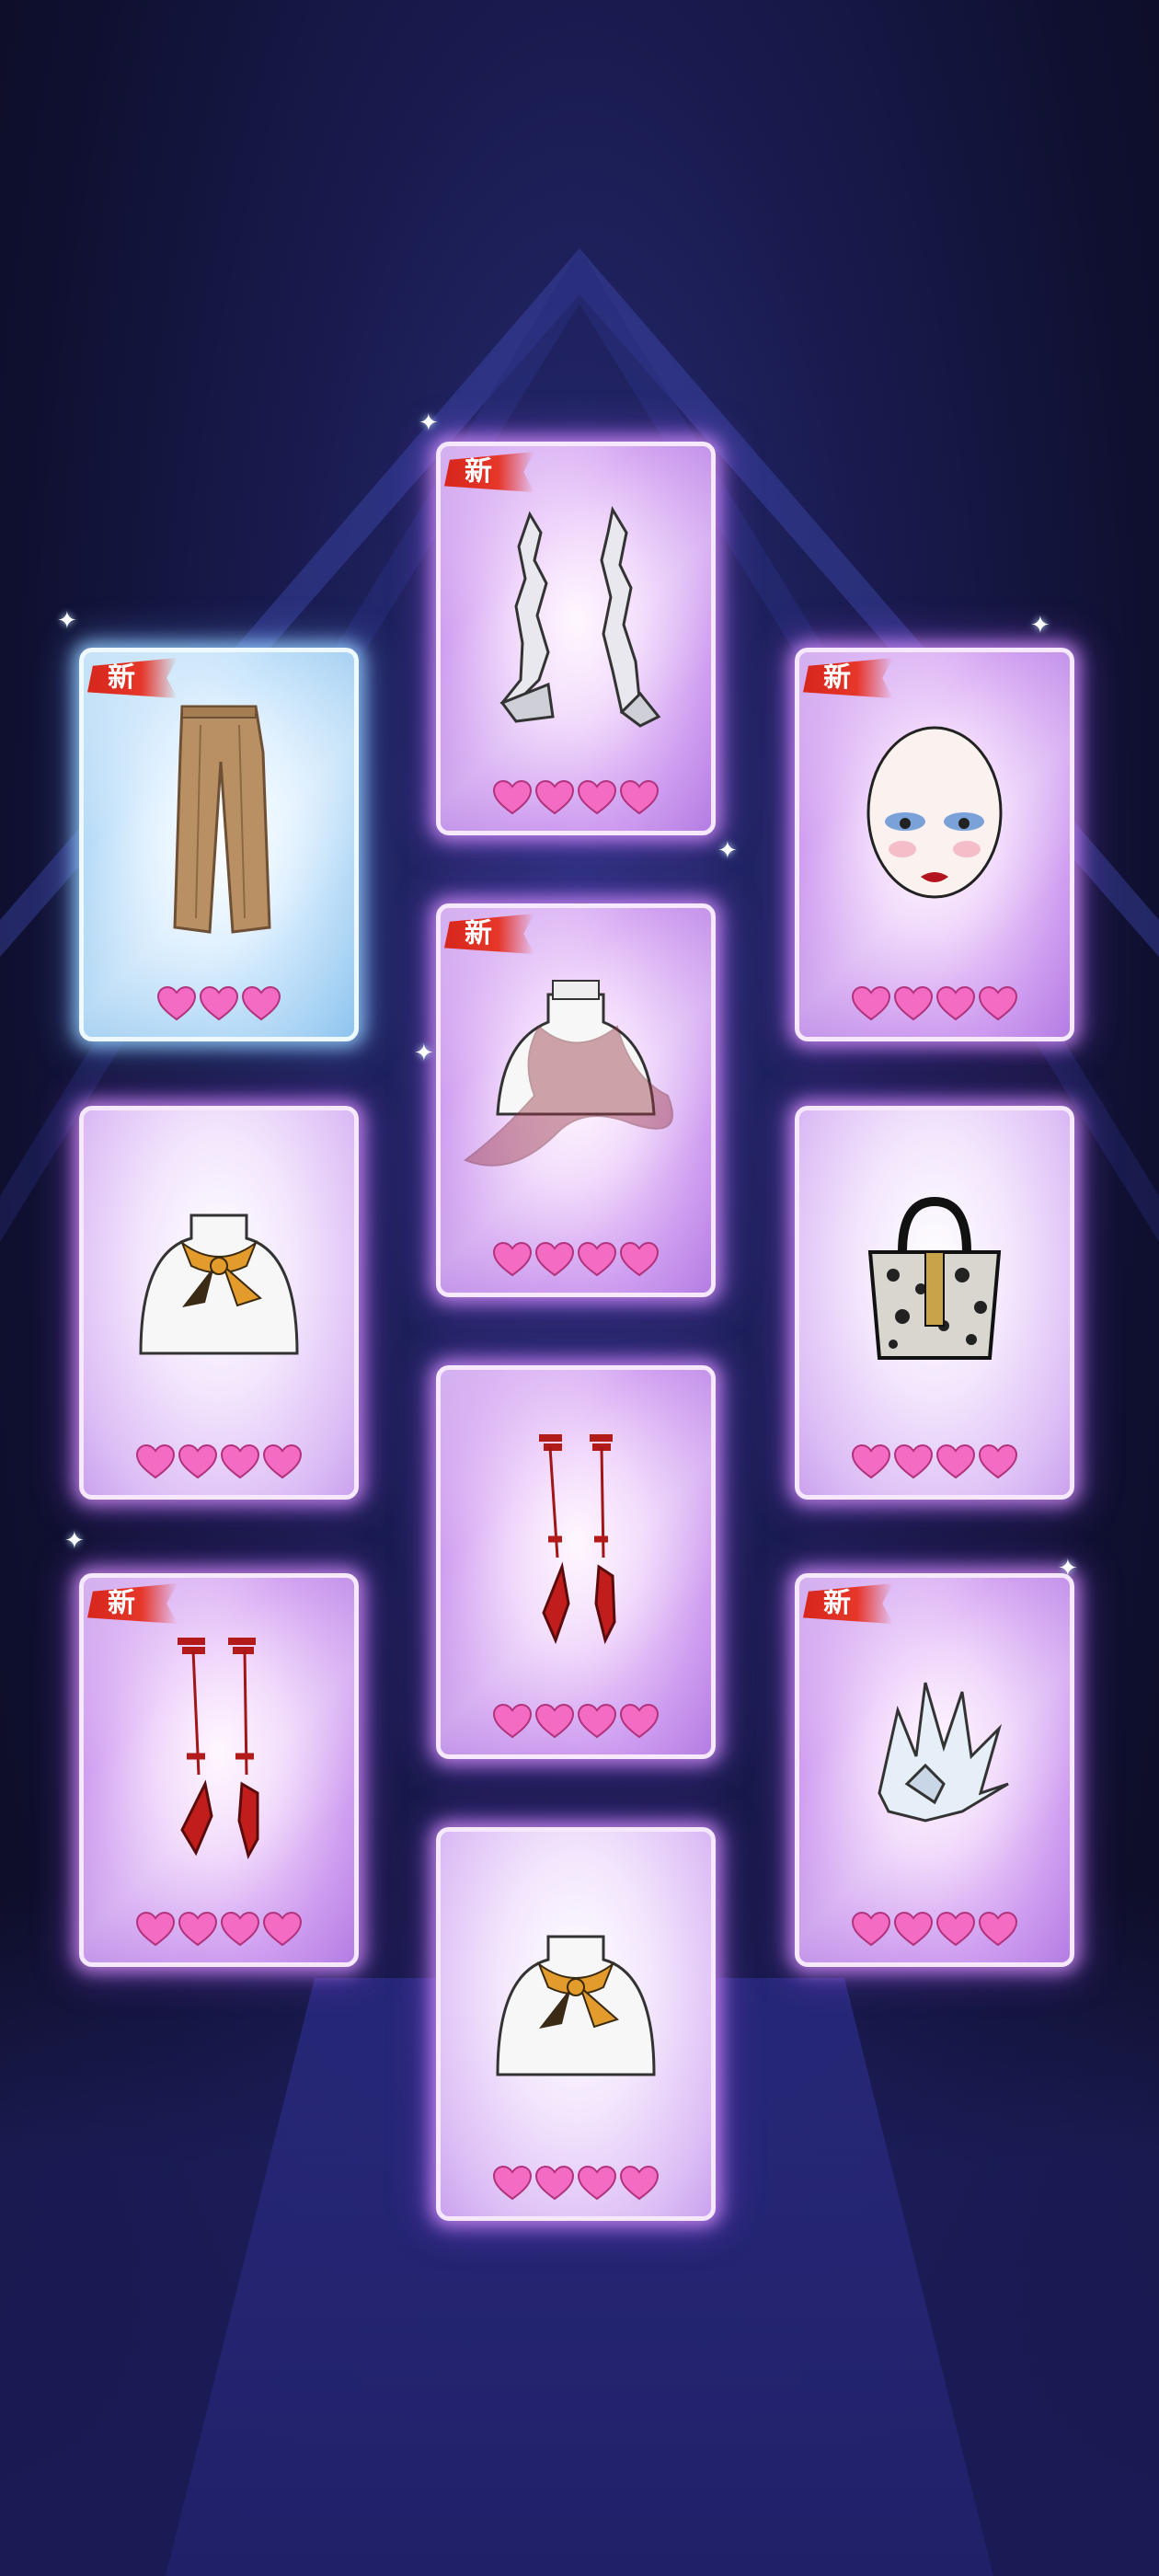 This screenshot has width=1159, height=2576. I want to click on item-card-red-heels, so click(576, 1562).